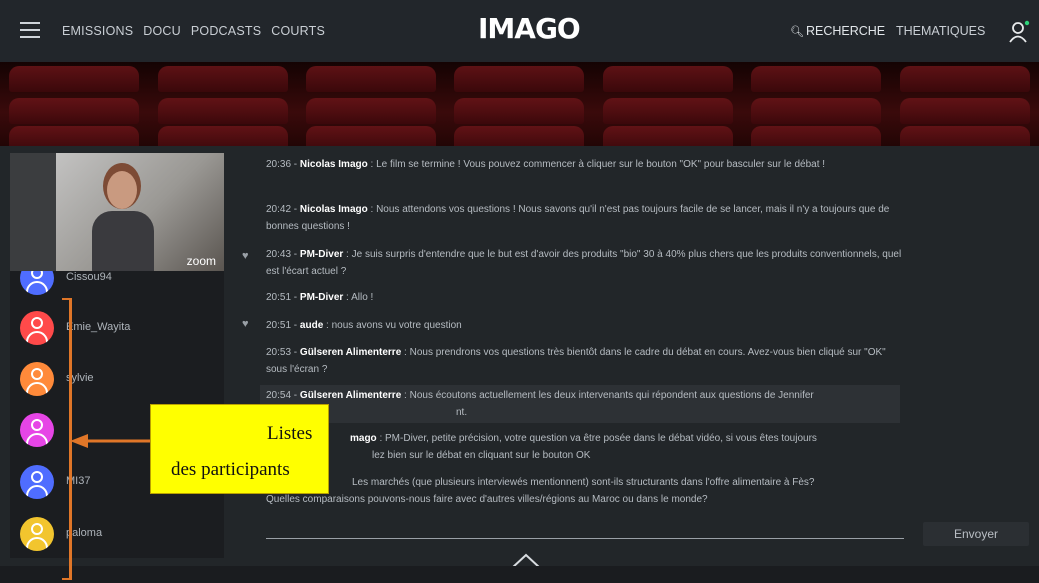 This screenshot has width=1039, height=583. What do you see at coordinates (363, 438) in the screenshot?
I see `message-author: mago` at bounding box center [363, 438].